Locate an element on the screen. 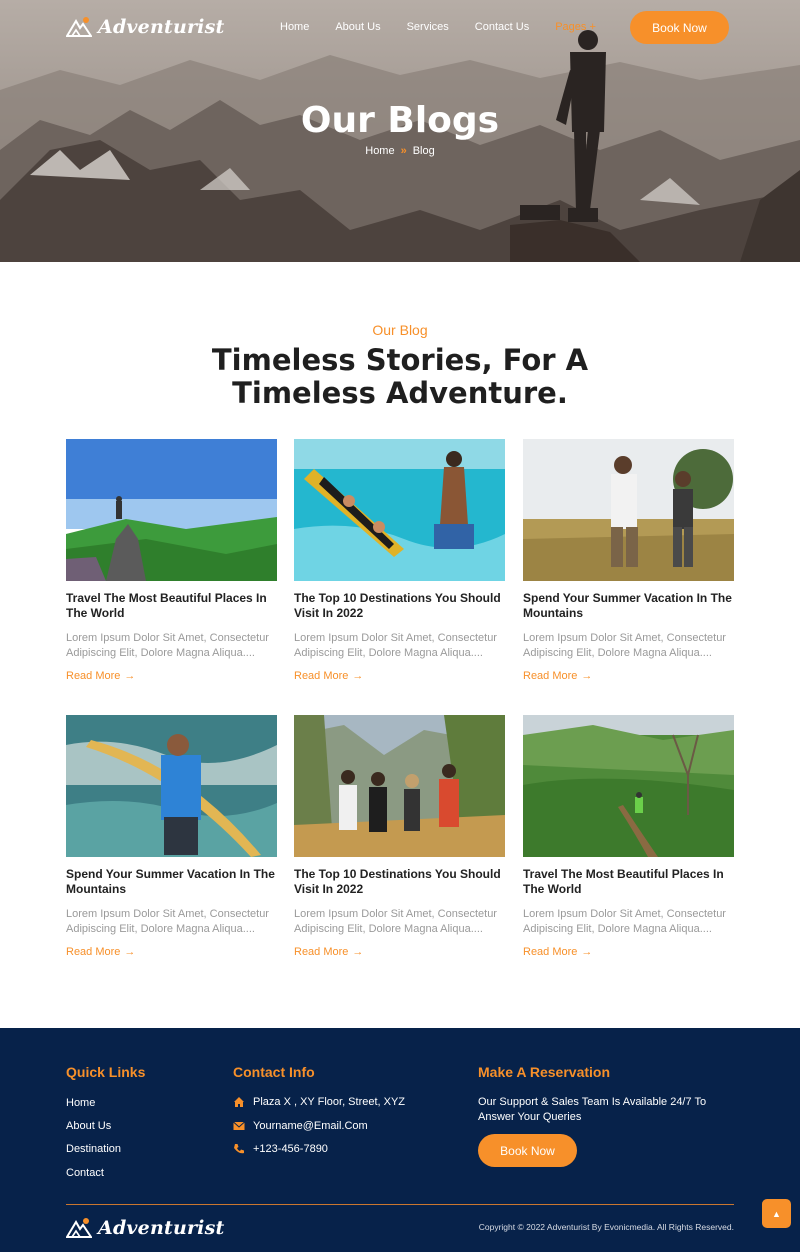  contact-address-text: Plaza X , XY Floor, Street, XYZ is located at coordinates (329, 1102).